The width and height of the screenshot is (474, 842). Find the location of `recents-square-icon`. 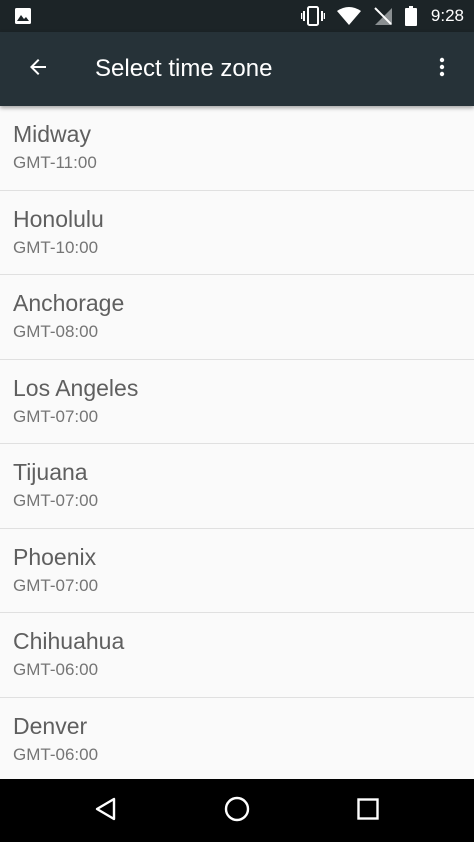

recents-square-icon is located at coordinates (368, 811).